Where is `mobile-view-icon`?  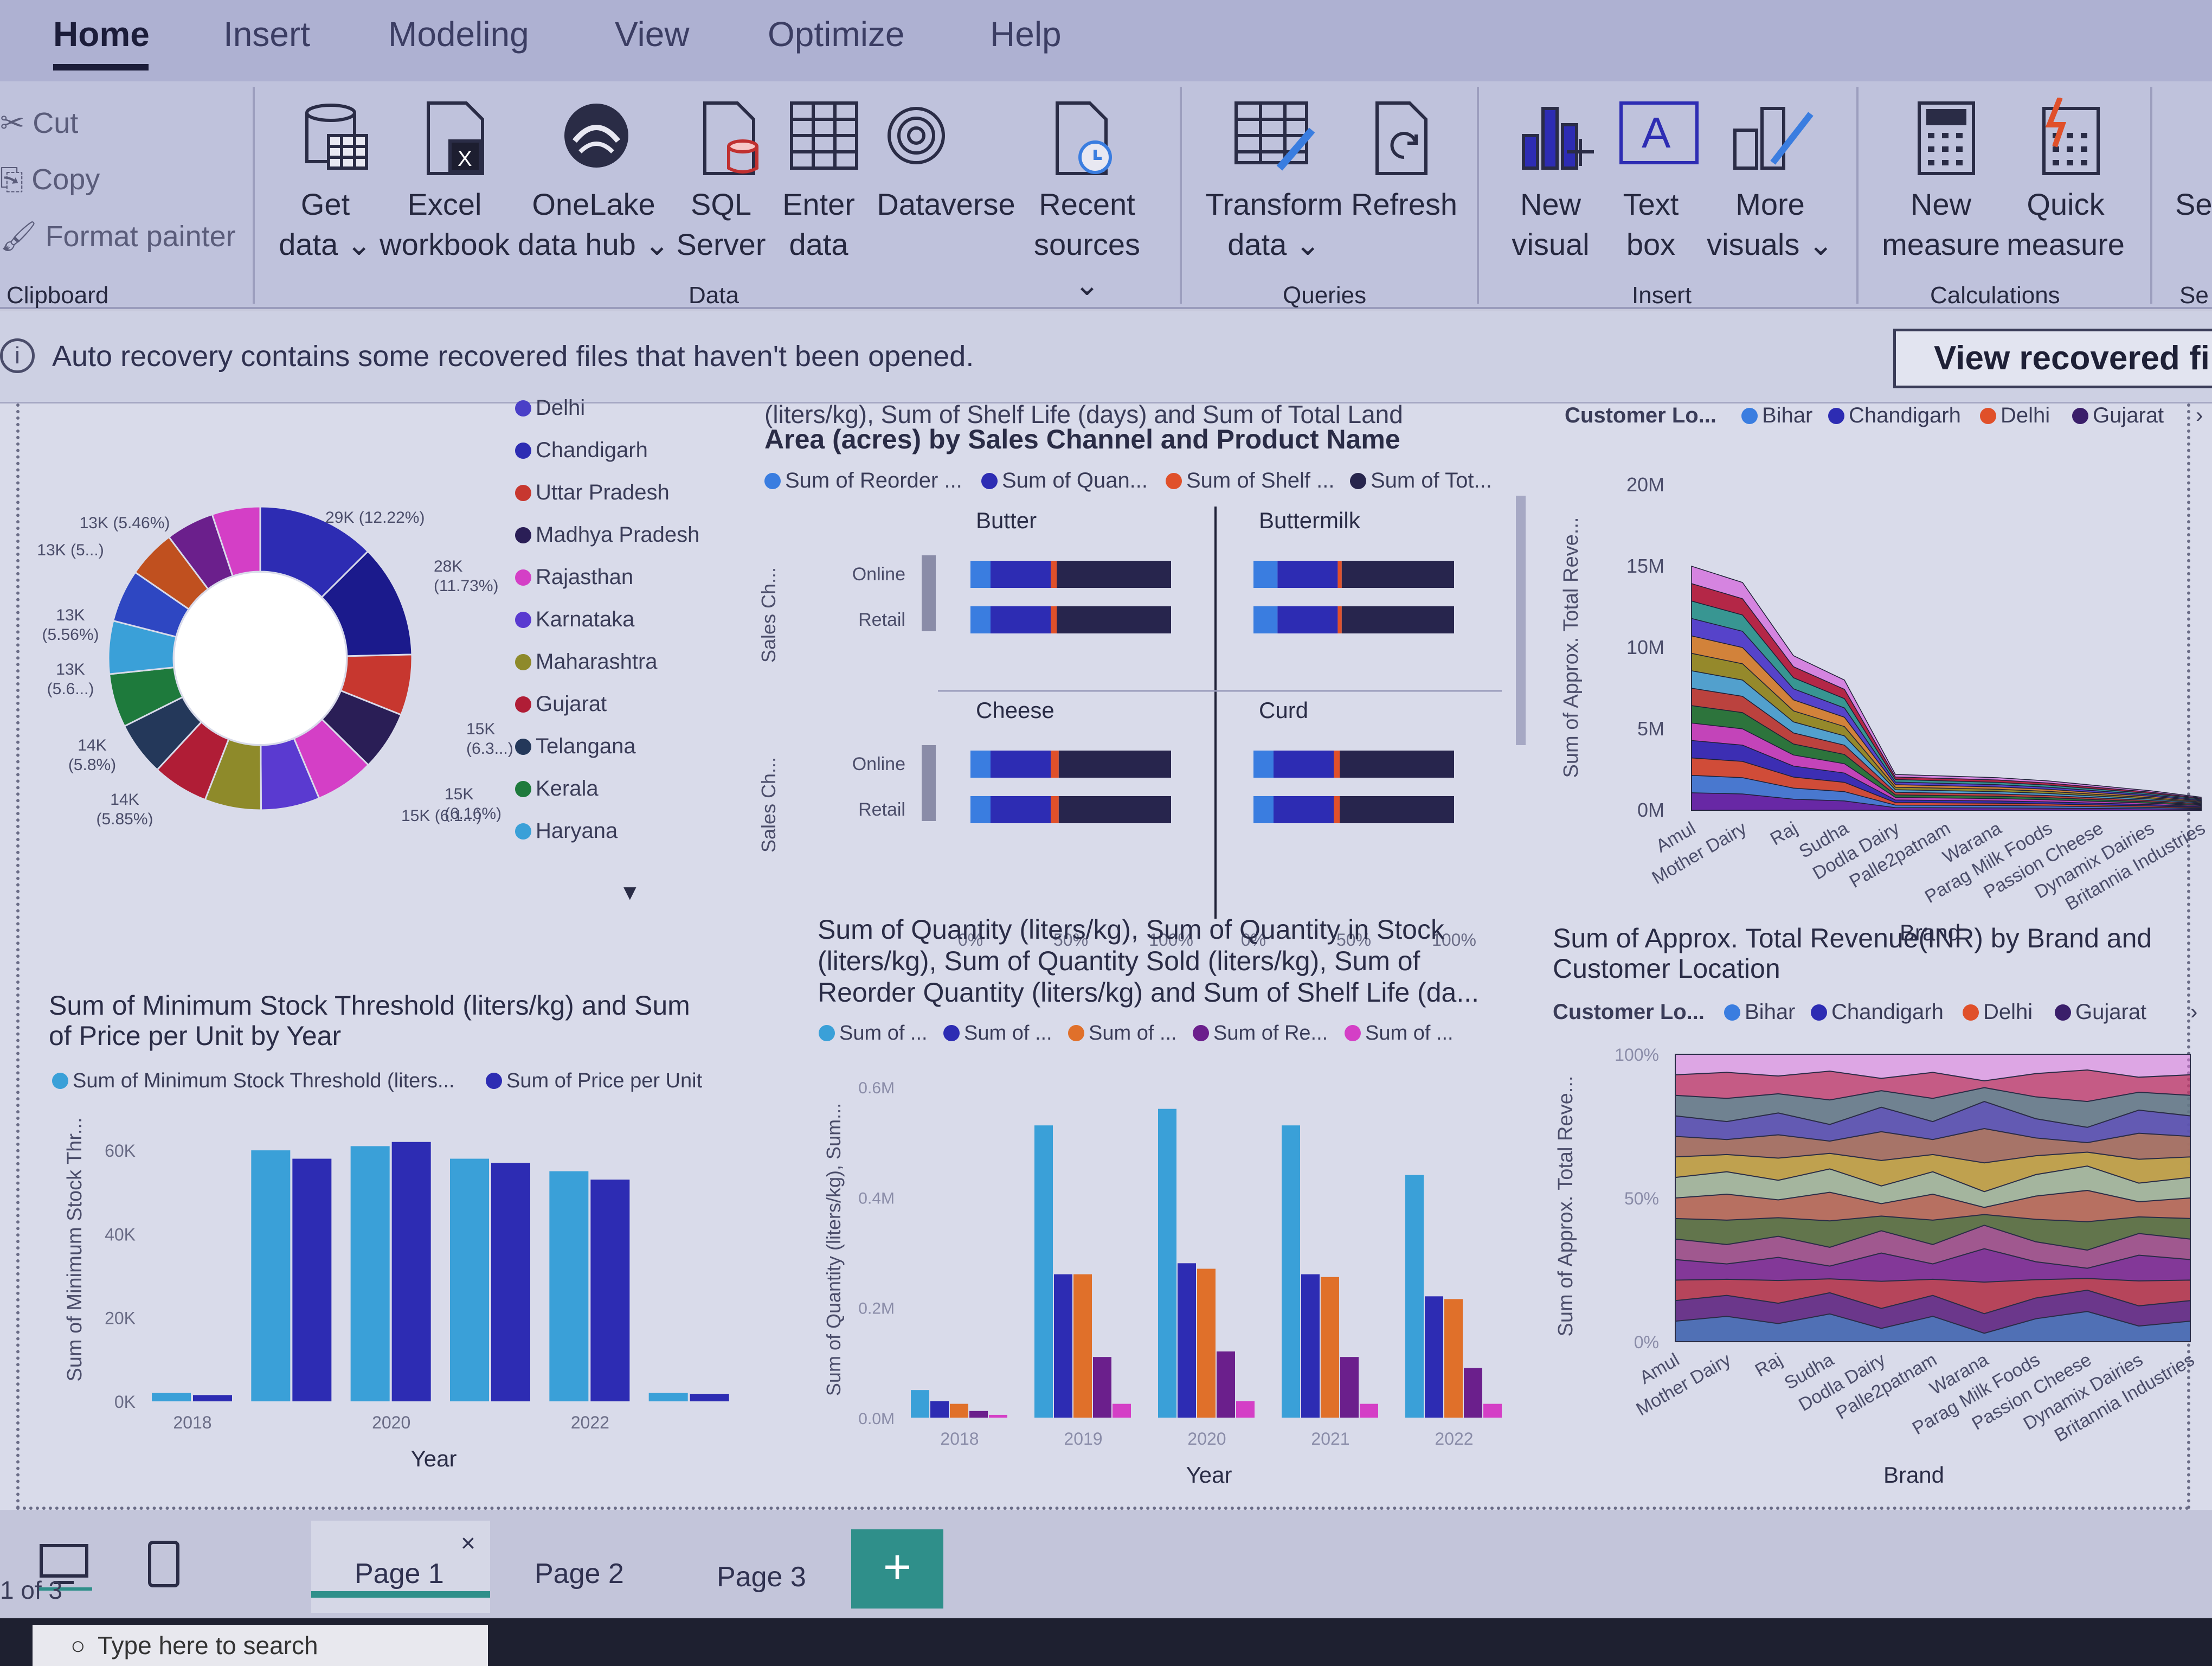 mobile-view-icon is located at coordinates (165, 1564).